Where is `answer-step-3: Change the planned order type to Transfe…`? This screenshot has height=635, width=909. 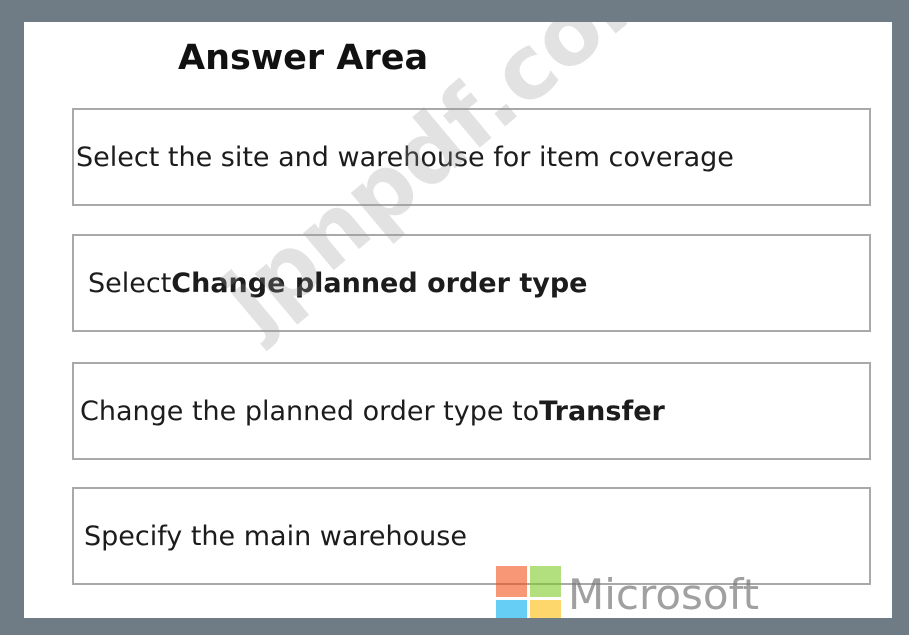 answer-step-3: Change the planned order type to Transfe… is located at coordinates (471, 411).